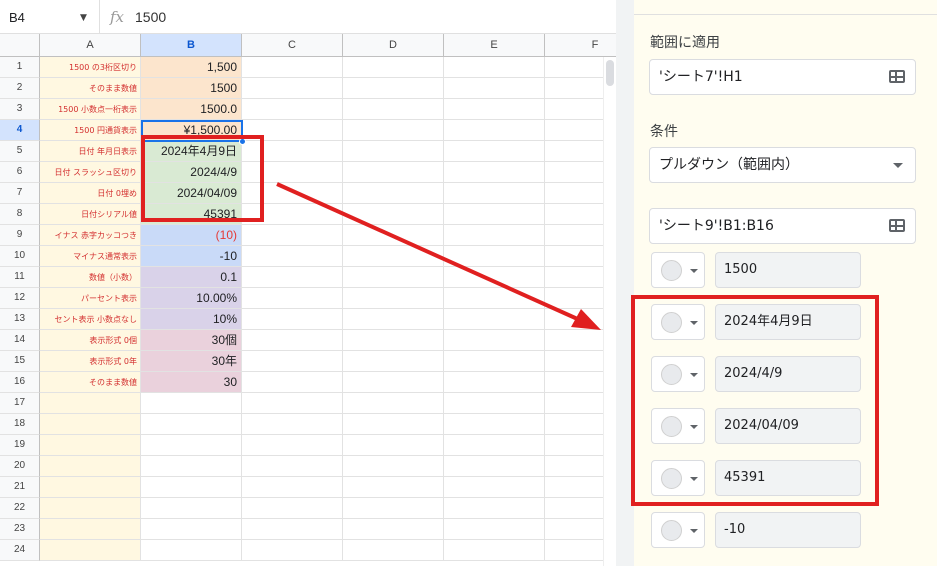  What do you see at coordinates (494, 45) in the screenshot?
I see `column-header-e: E` at bounding box center [494, 45].